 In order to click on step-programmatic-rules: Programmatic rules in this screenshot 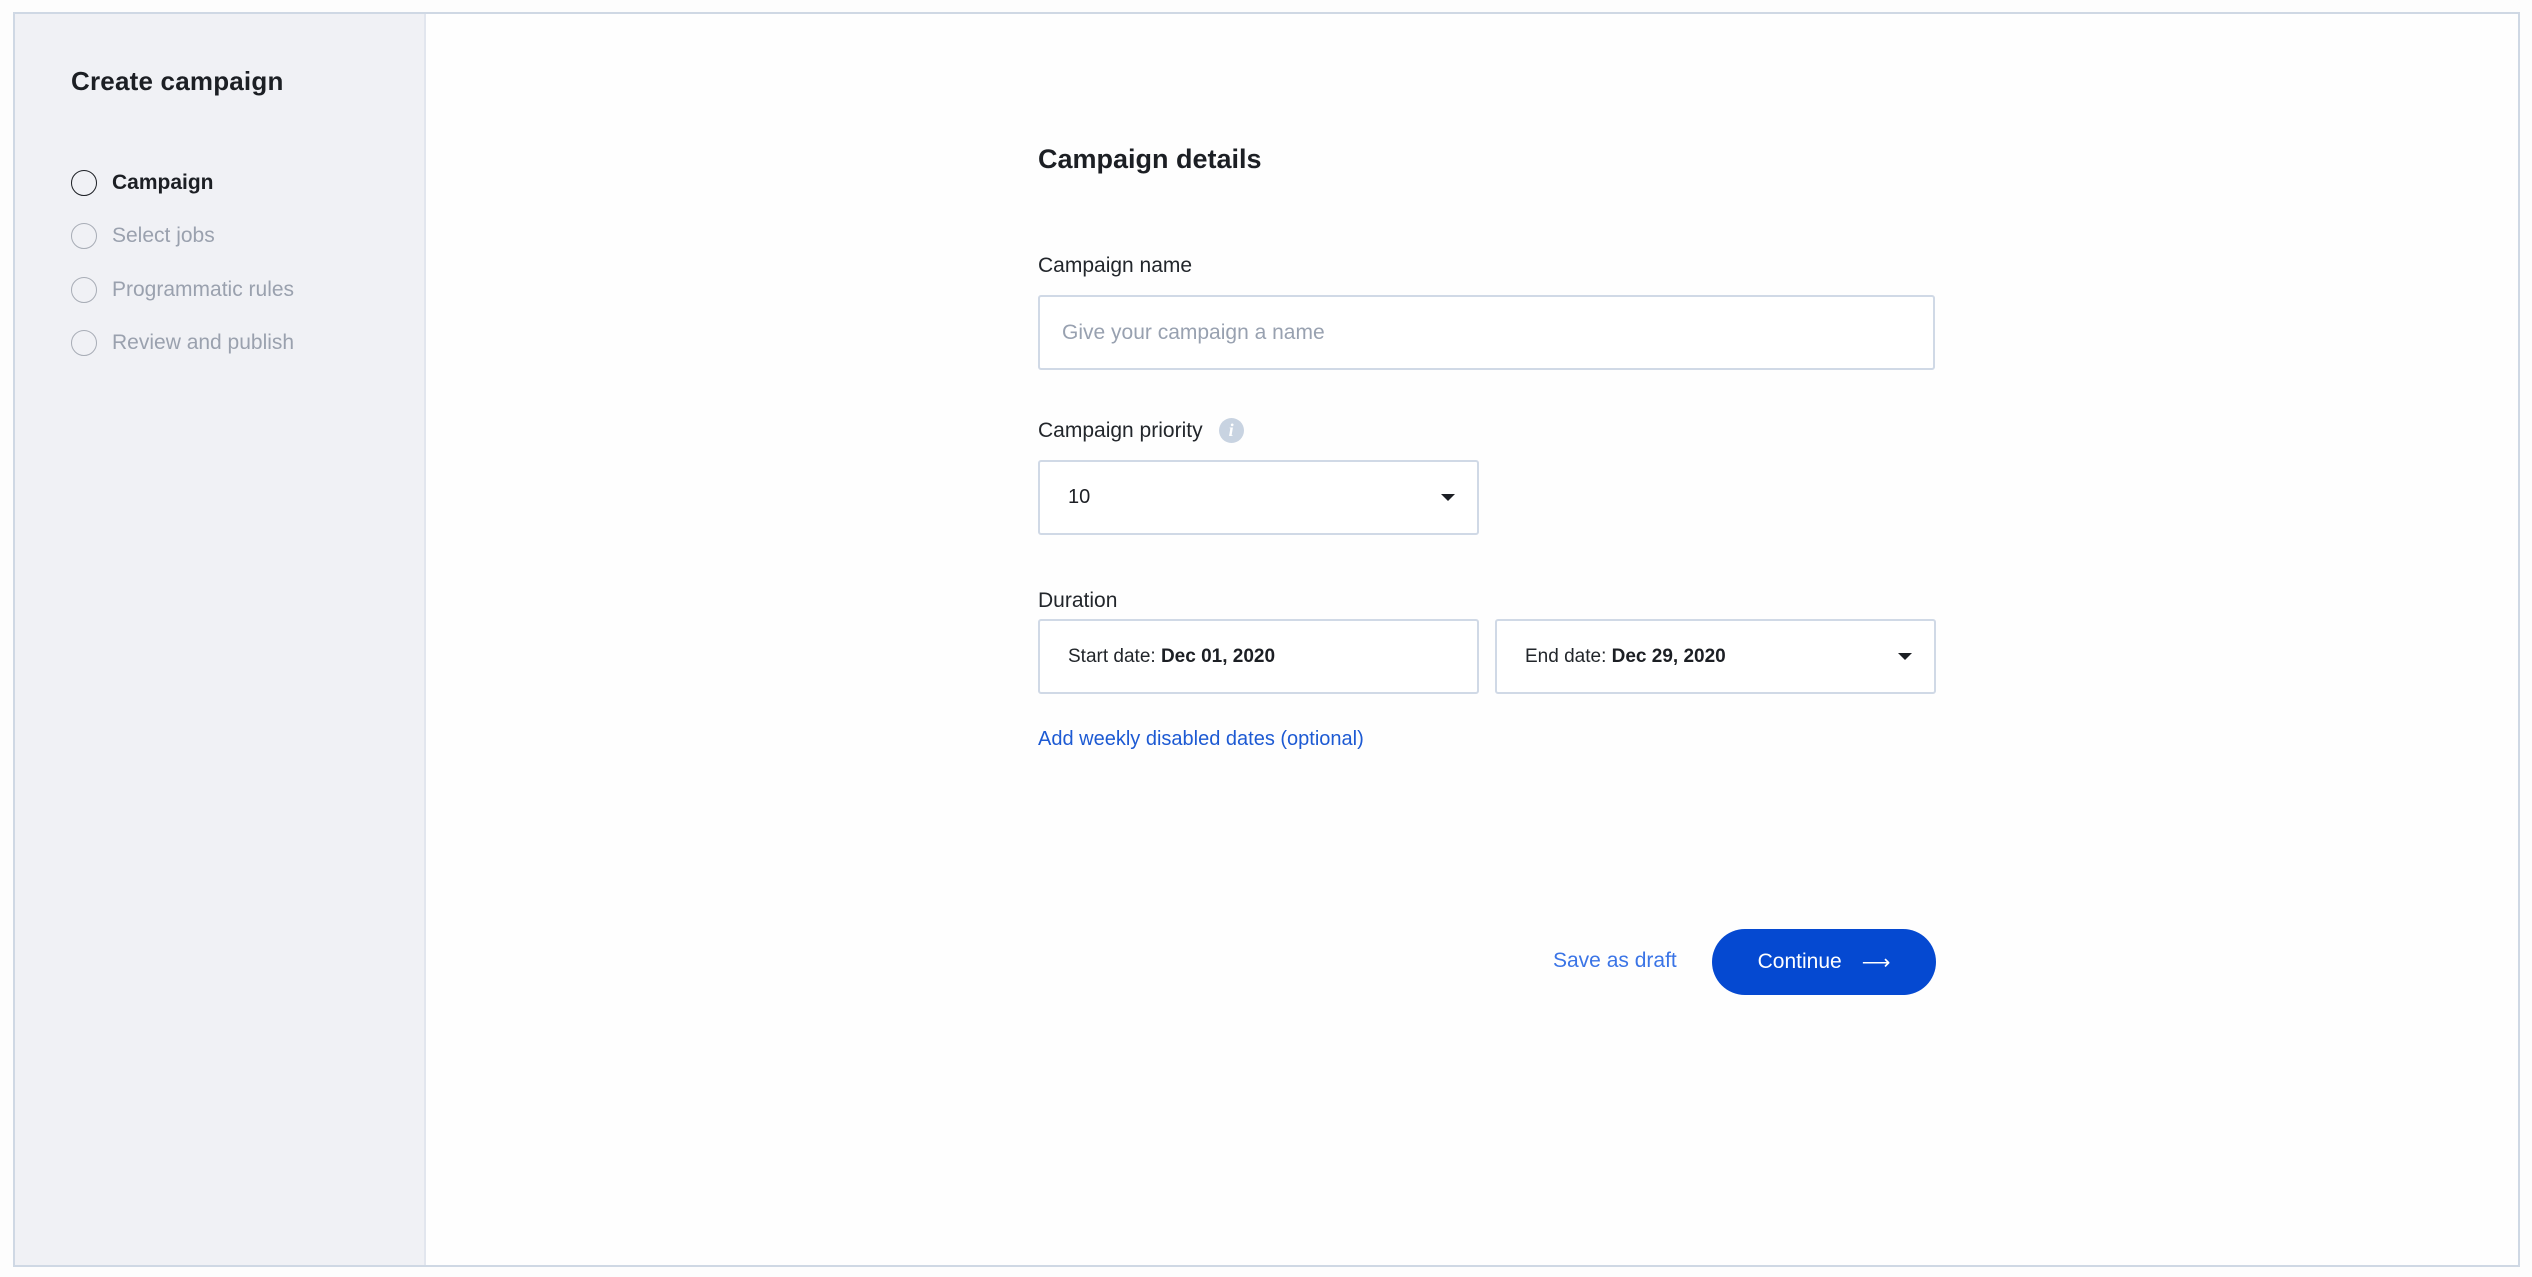, I will do `click(182, 290)`.